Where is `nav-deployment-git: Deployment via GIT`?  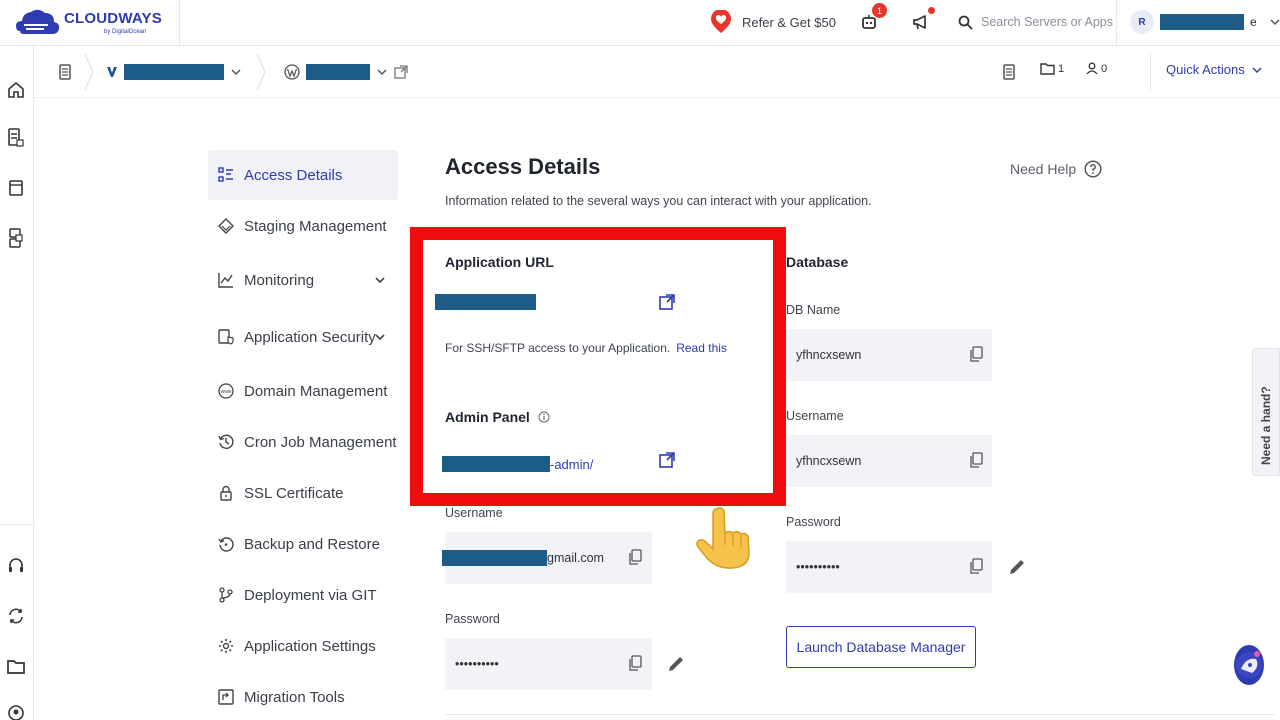 nav-deployment-git: Deployment via GIT is located at coordinates (303, 595).